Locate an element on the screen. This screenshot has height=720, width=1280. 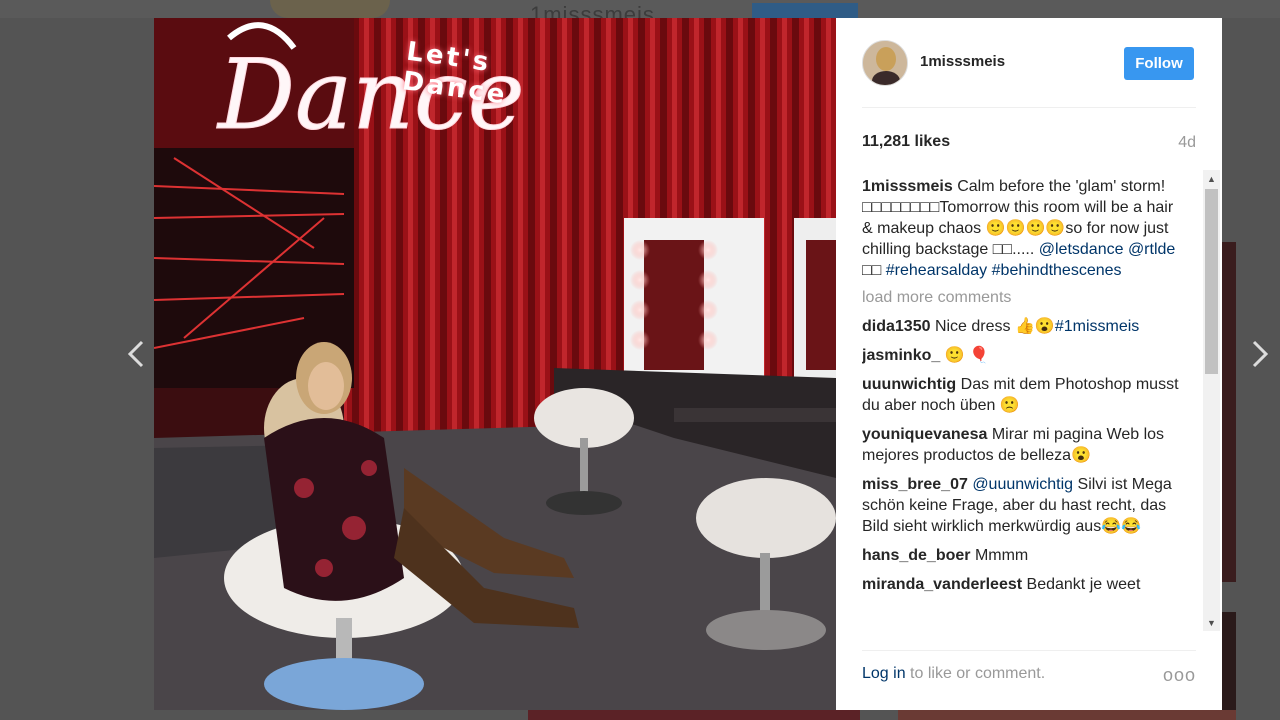
post-footer: Log in to like or comment. ooo is located at coordinates (1029, 674).